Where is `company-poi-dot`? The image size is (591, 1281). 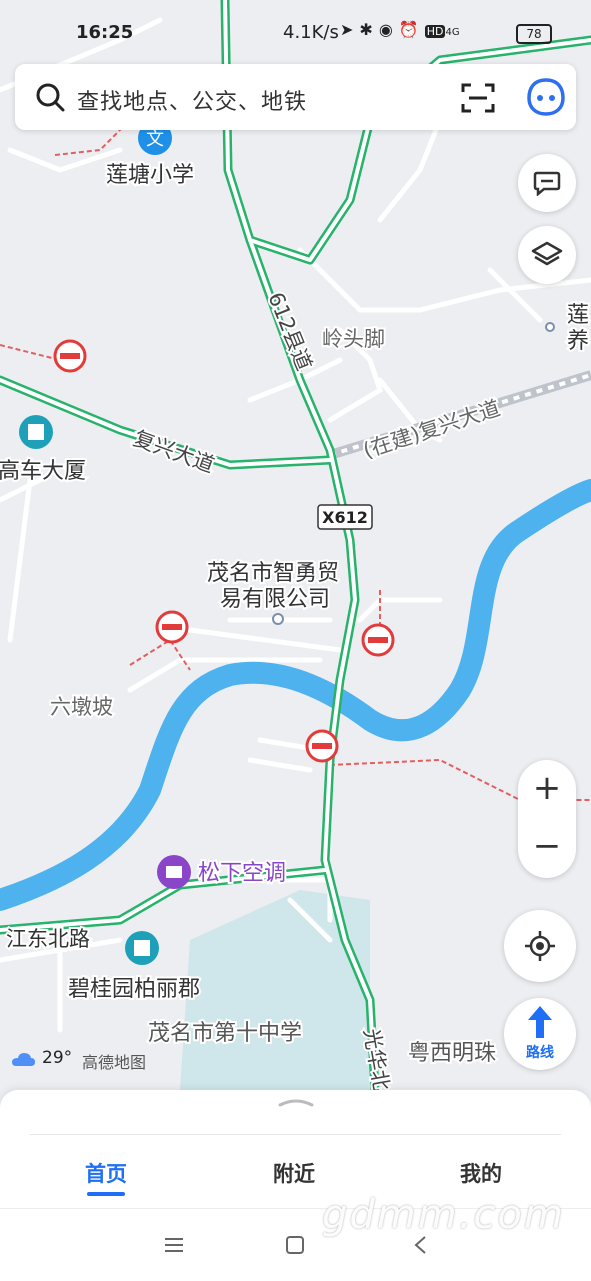
company-poi-dot is located at coordinates (278, 619).